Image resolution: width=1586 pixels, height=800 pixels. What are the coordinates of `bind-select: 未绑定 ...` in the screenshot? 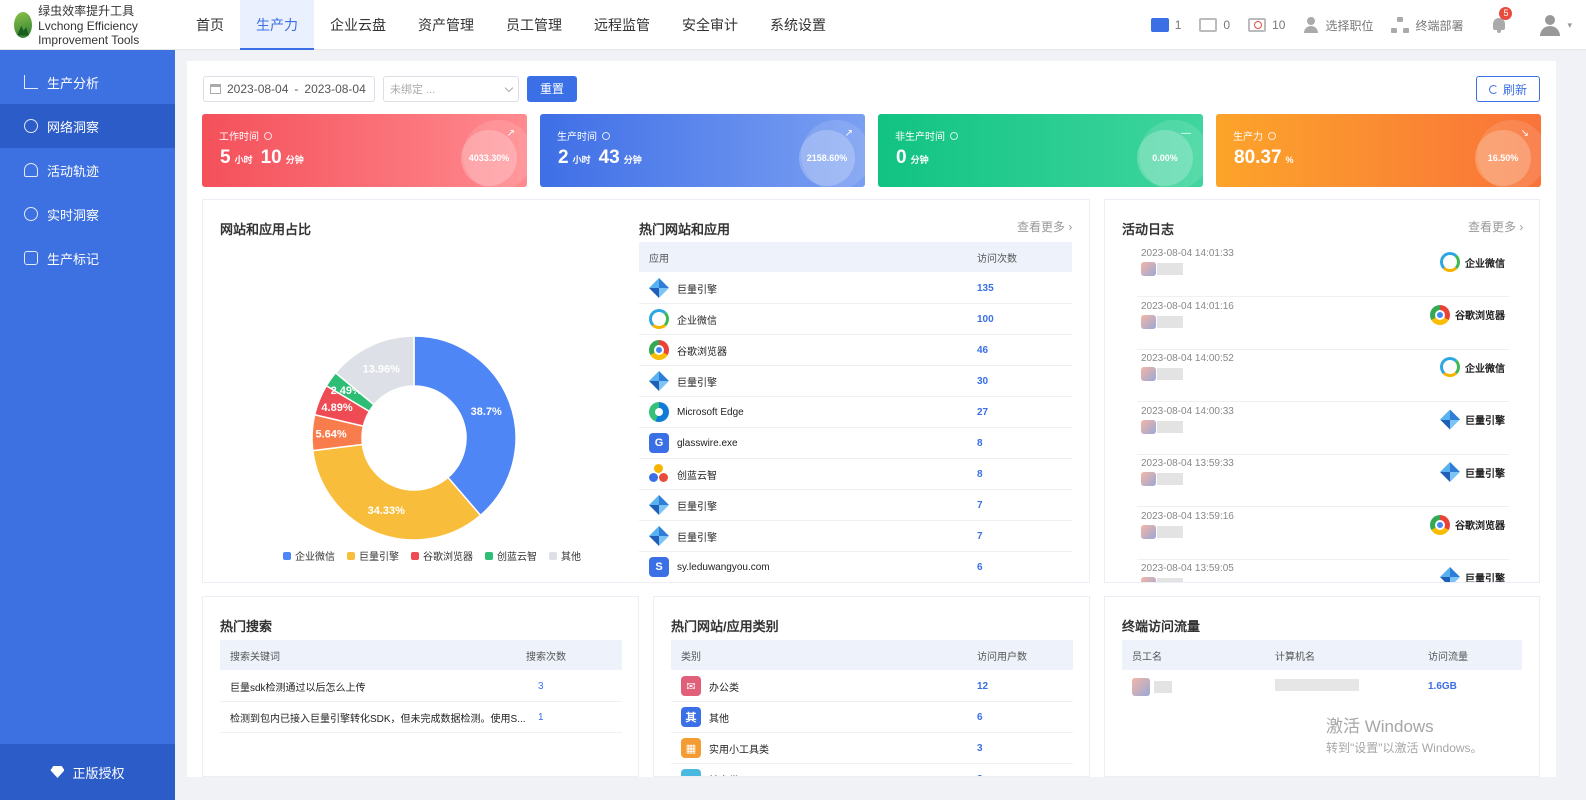 It's located at (451, 89).